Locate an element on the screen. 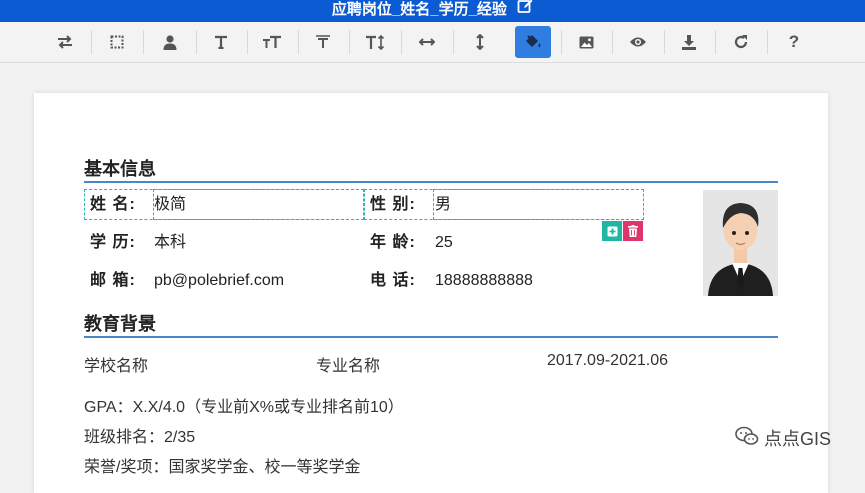 This screenshot has height=493, width=865. text-icon is located at coordinates (221, 42).